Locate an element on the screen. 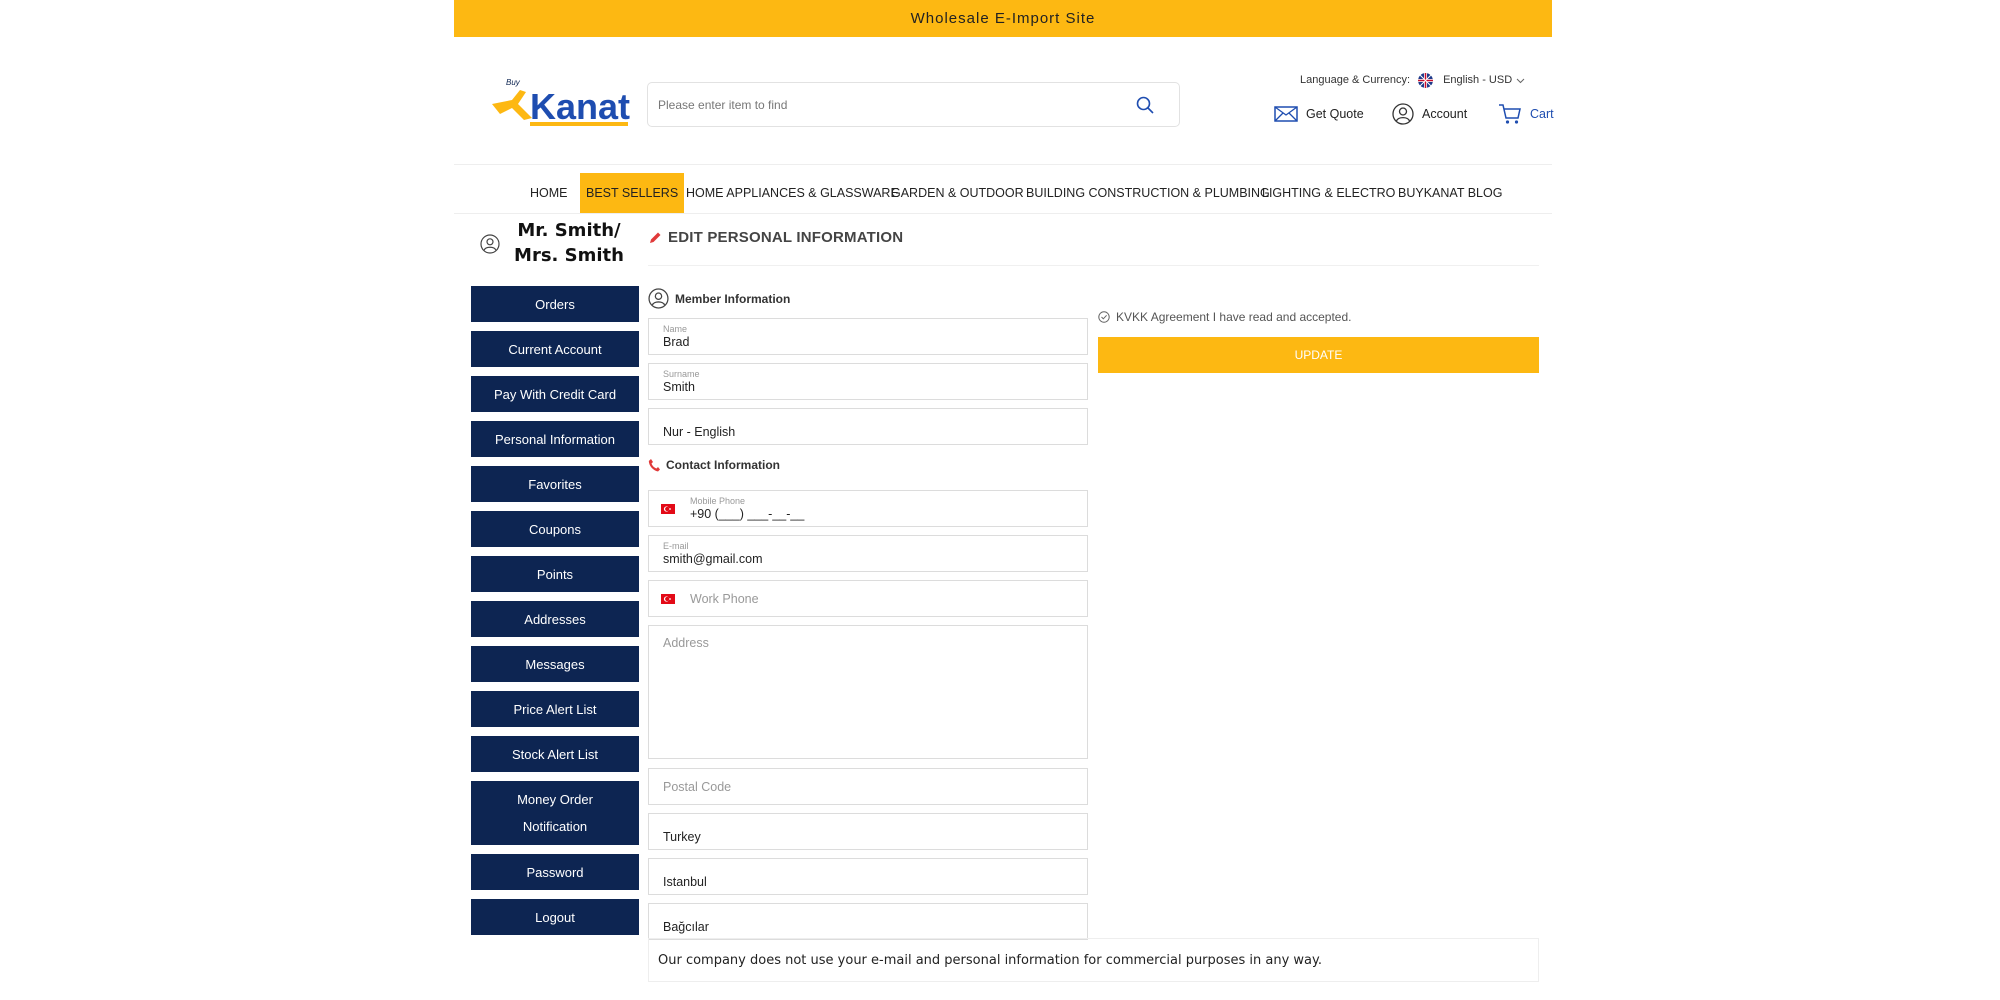  svg-text: Kanat is located at coordinates (580, 106).